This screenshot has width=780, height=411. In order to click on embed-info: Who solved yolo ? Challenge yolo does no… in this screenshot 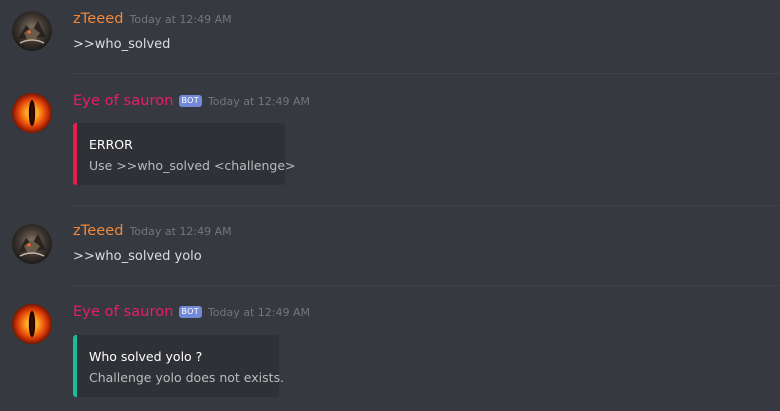, I will do `click(179, 366)`.